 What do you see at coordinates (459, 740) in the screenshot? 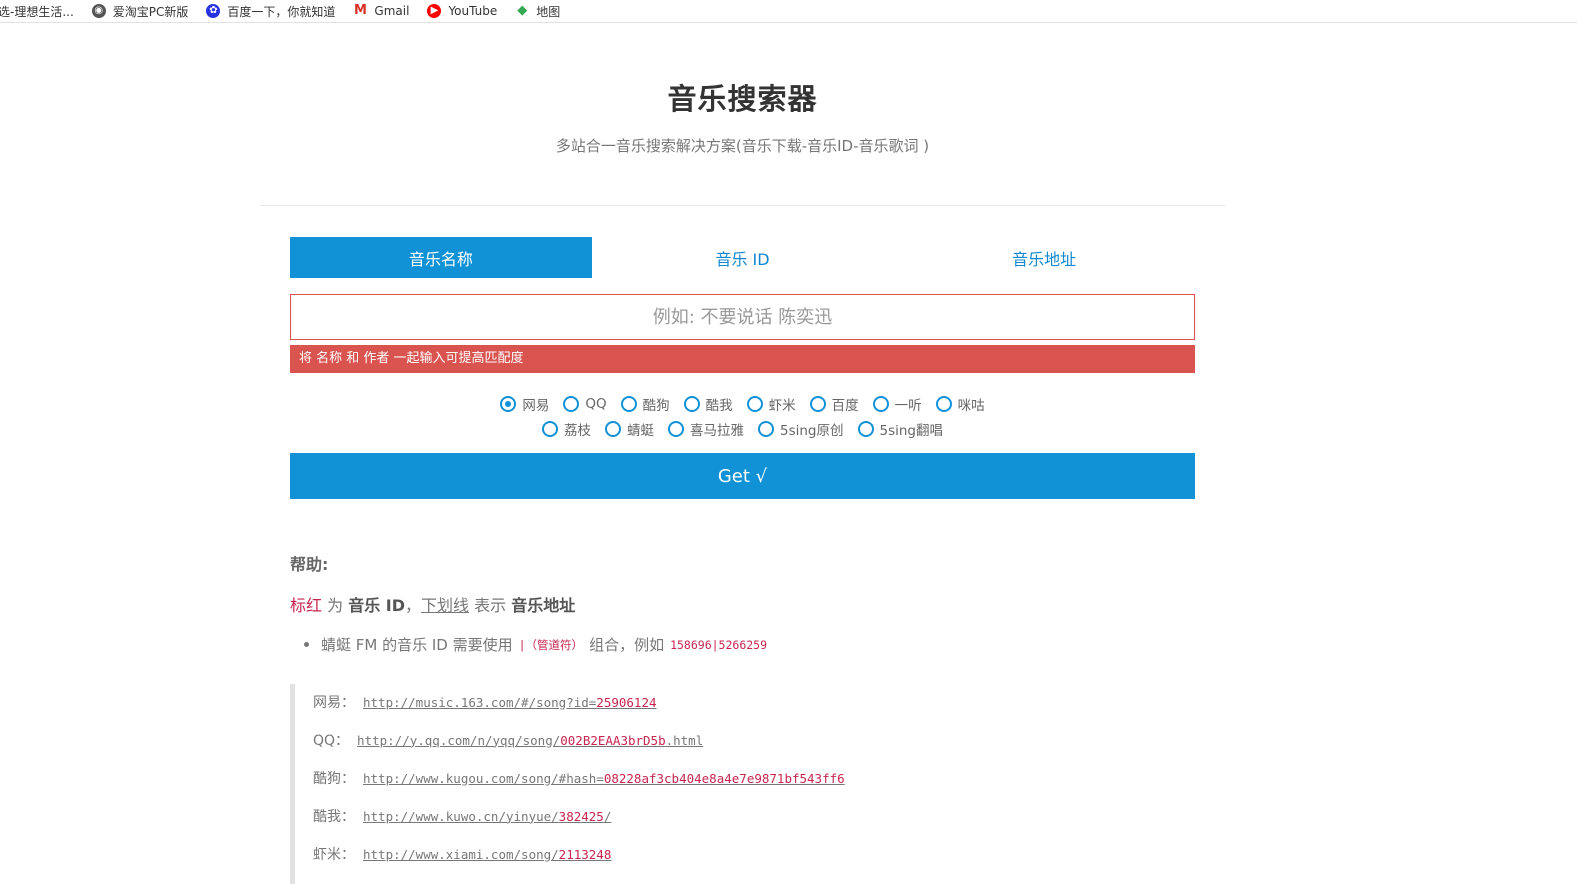
I see `url-prefix: http://y.qq.com/n/yqq/song/` at bounding box center [459, 740].